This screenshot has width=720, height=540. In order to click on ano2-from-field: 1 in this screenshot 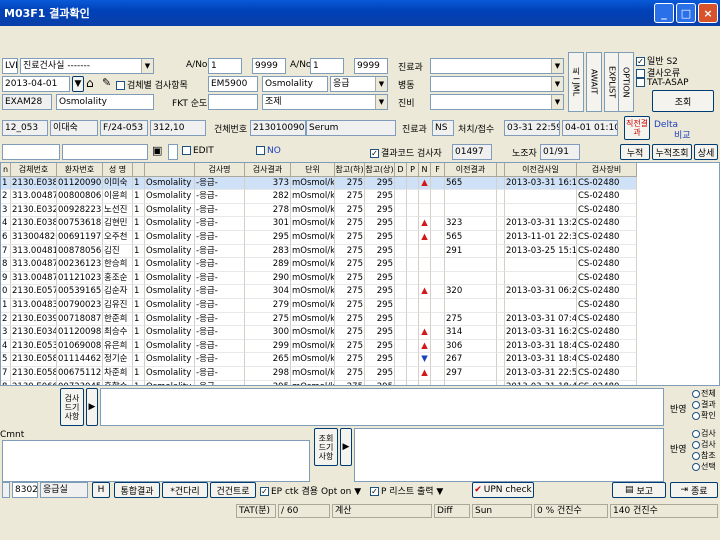, I will do `click(327, 66)`.